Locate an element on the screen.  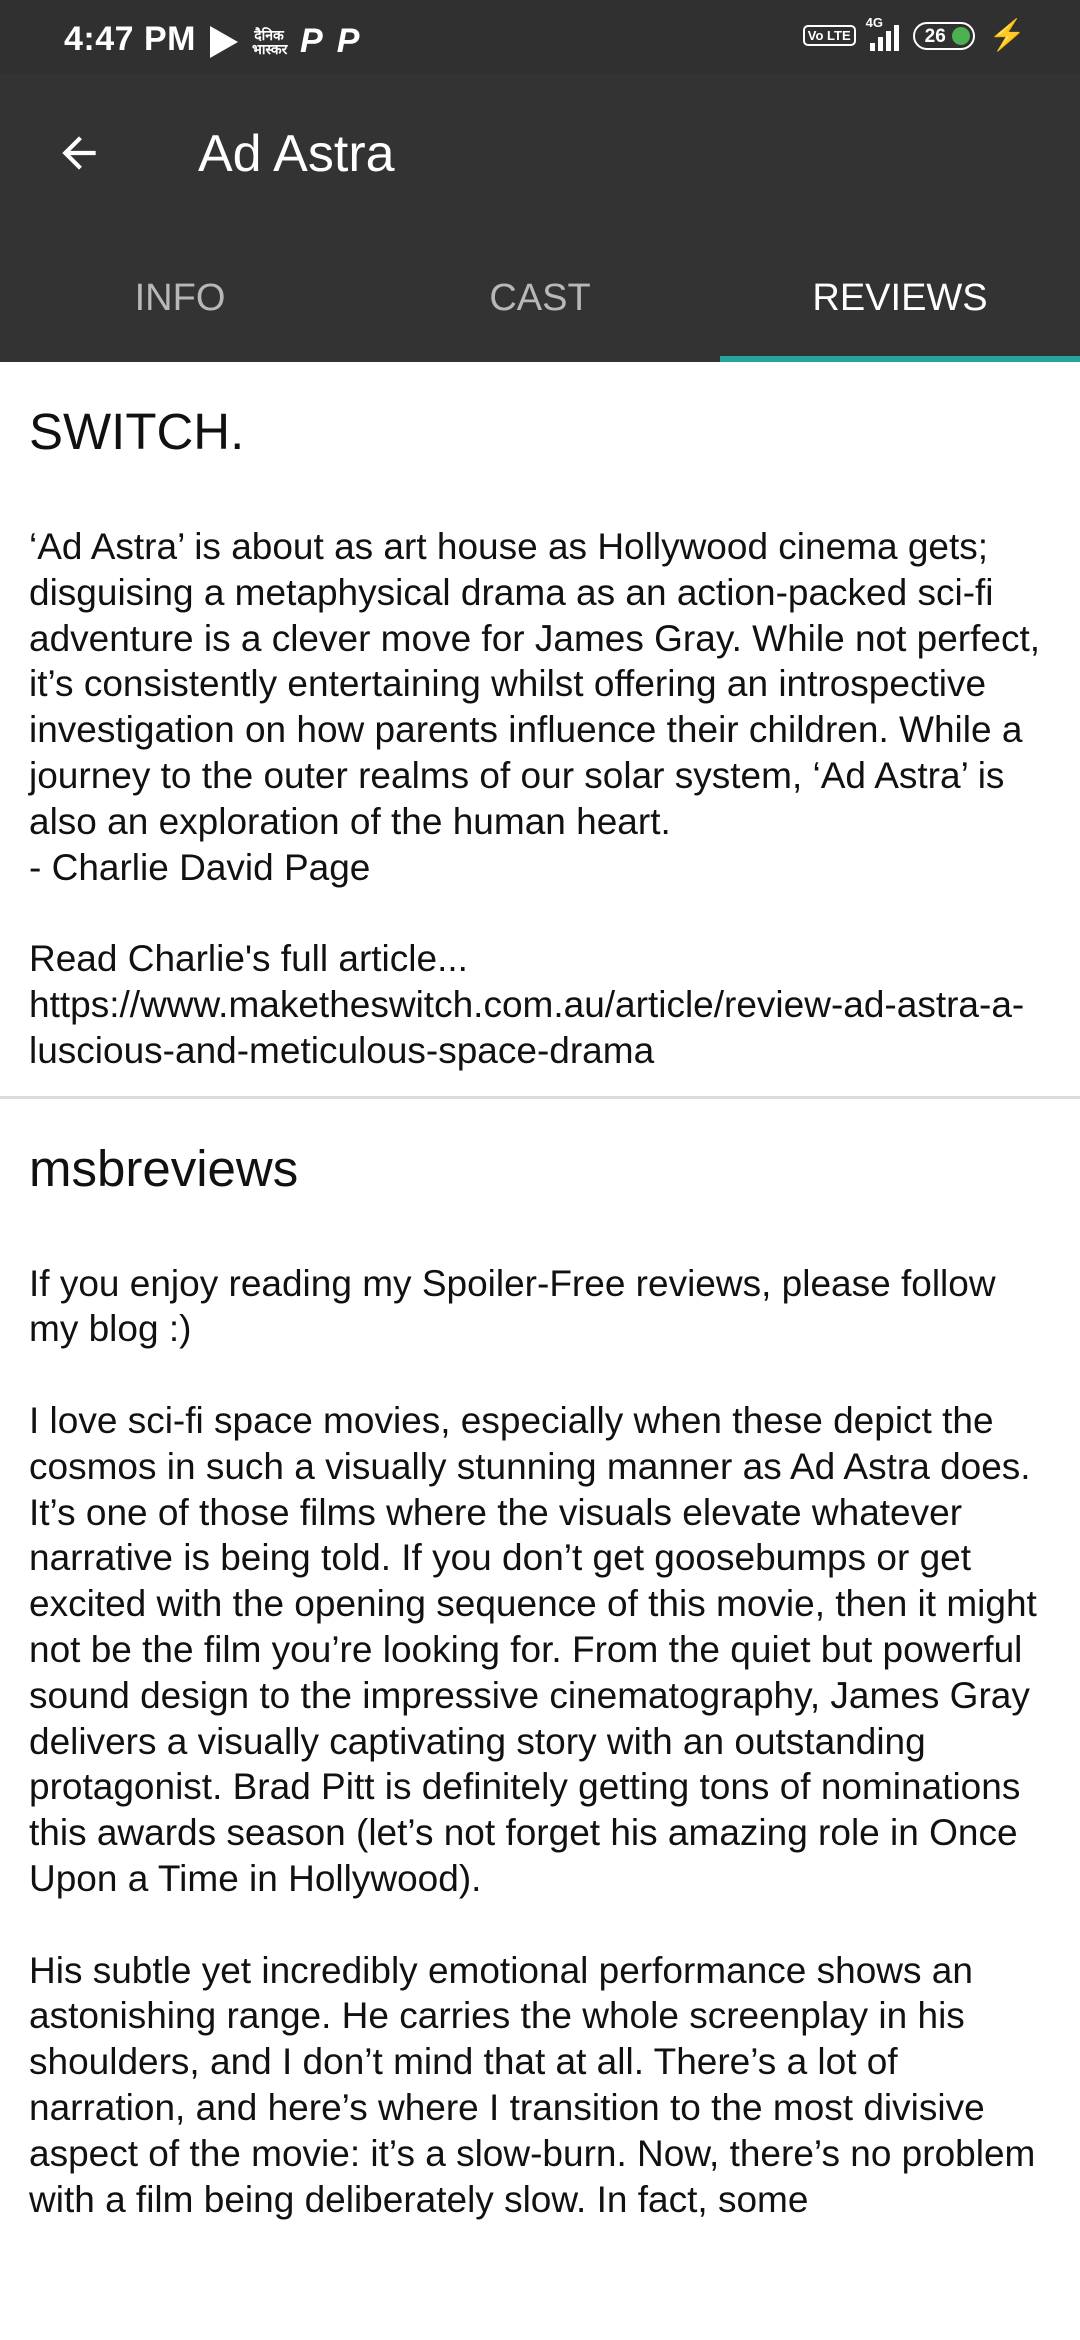
charging-icon: ⚡ is located at coordinates (1007, 35).